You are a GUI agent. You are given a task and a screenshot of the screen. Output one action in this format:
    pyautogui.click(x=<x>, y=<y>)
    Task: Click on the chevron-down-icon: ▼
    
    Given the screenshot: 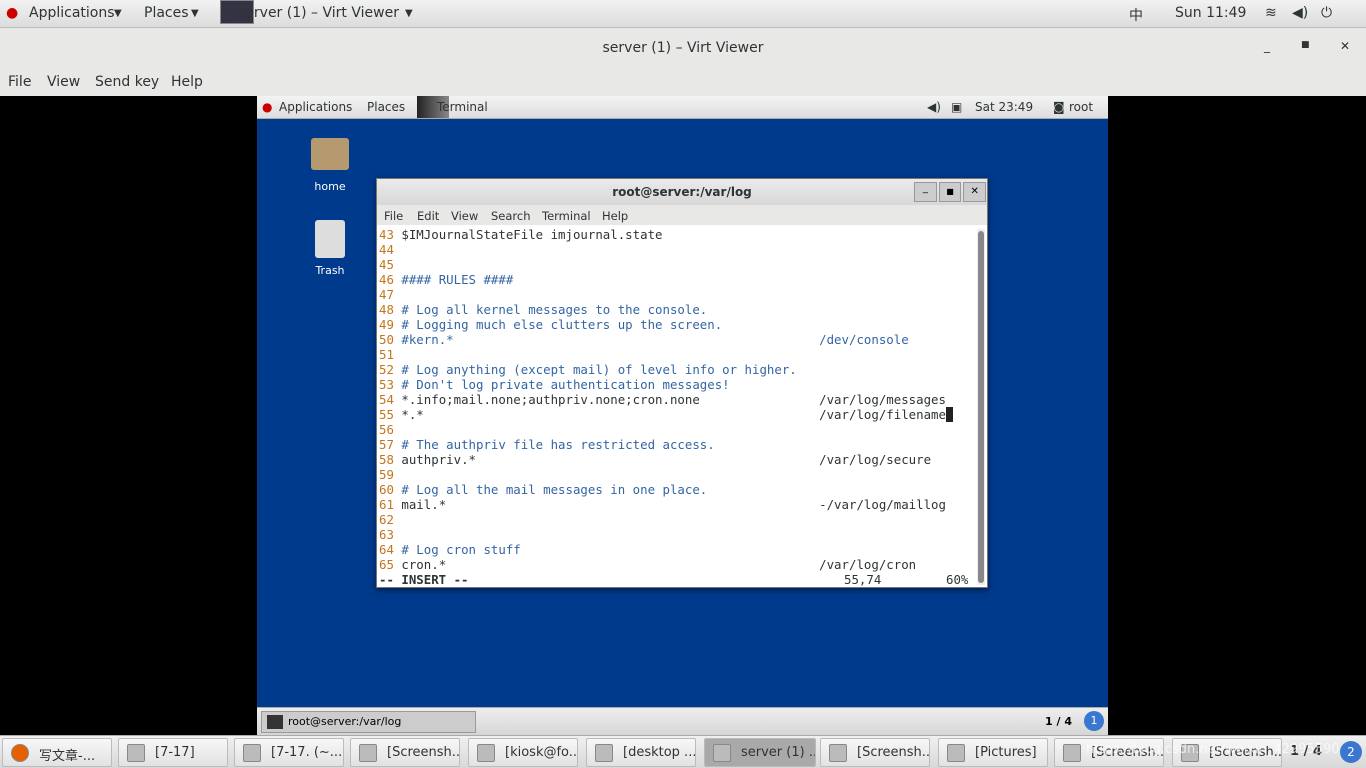 What is the action you would take?
    pyautogui.click(x=409, y=13)
    